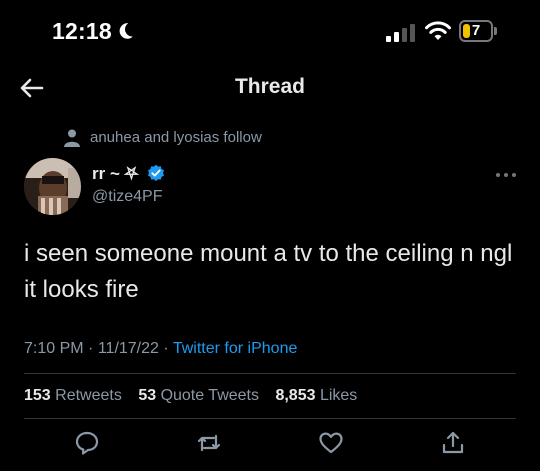  Describe the element at coordinates (506, 175) in the screenshot. I see `more-options-icon` at that location.